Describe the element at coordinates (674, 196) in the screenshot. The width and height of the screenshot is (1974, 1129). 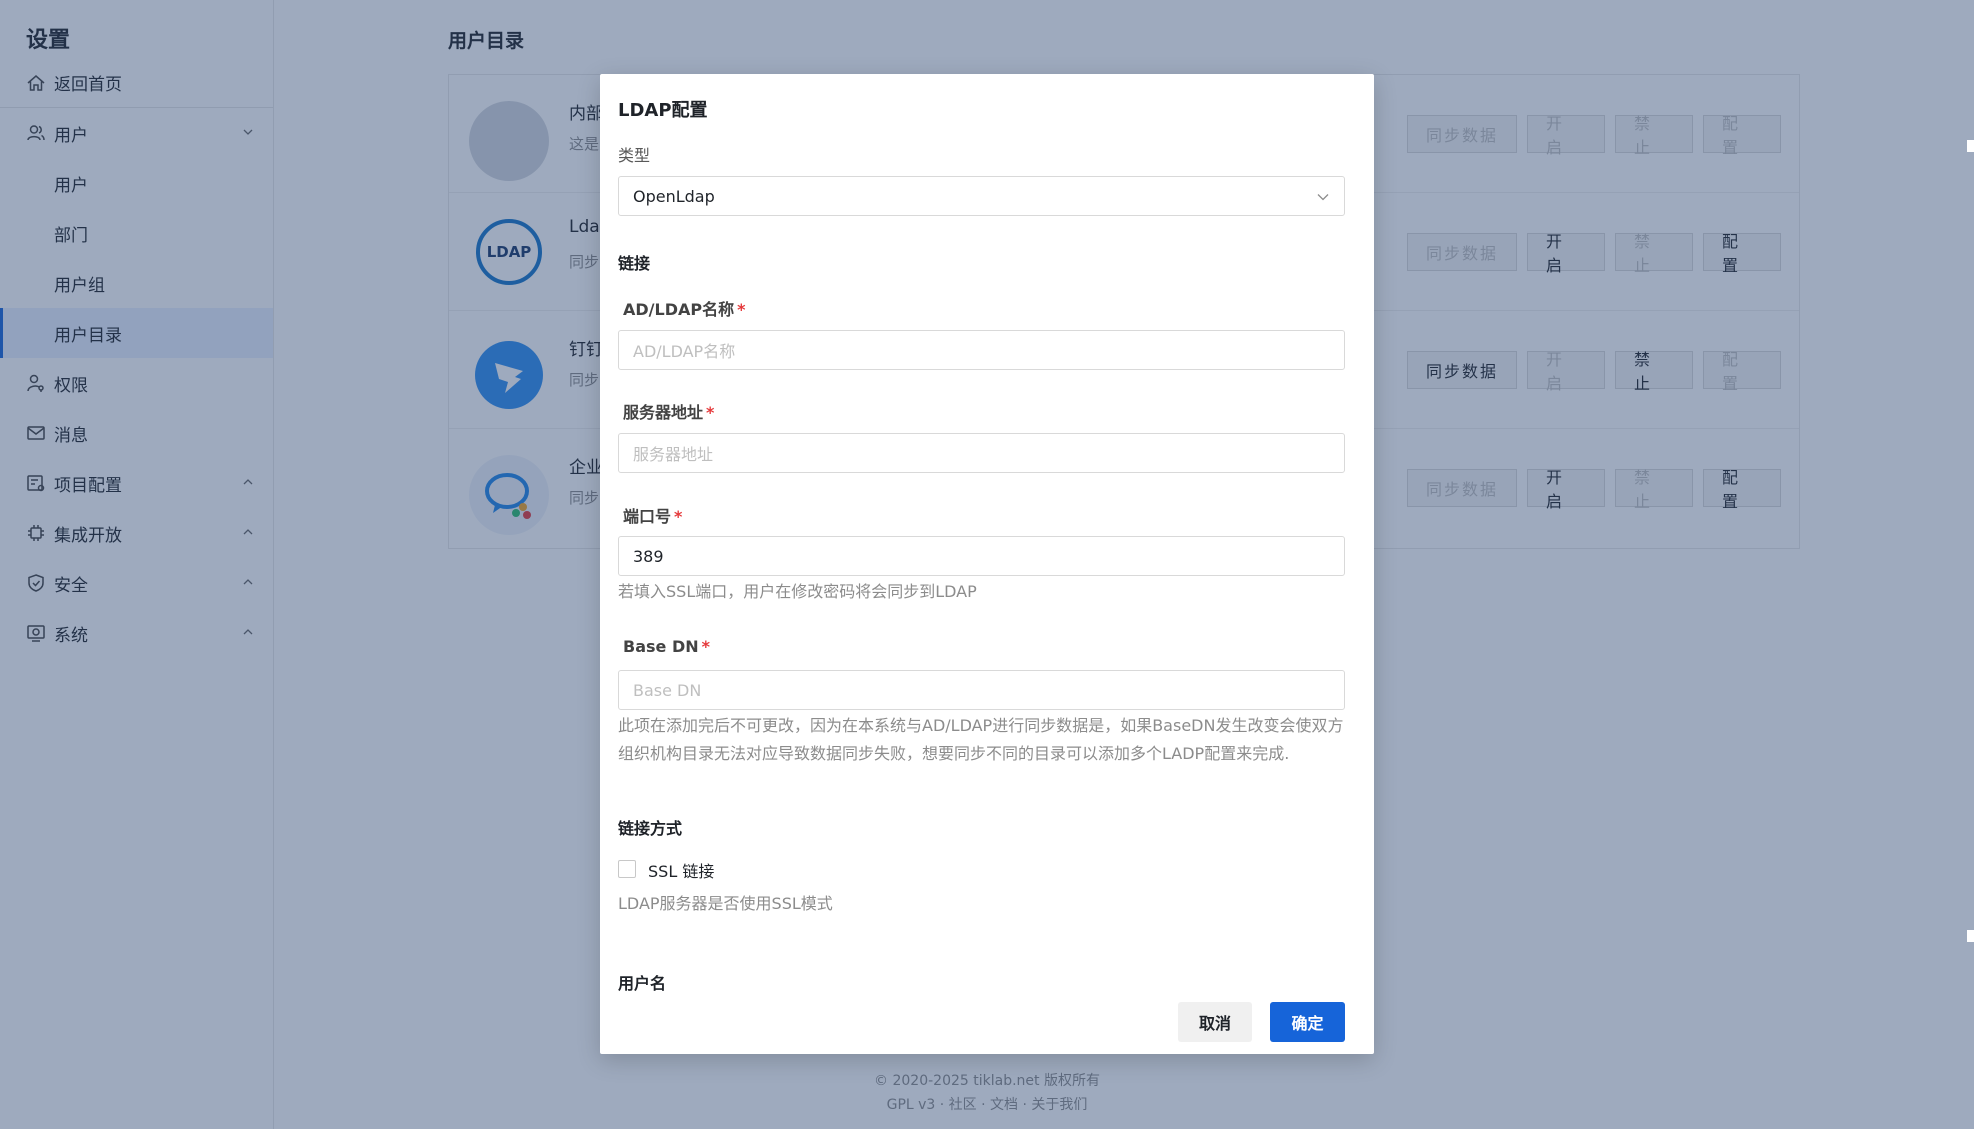
I see `type-select-value: OpenLdap` at that location.